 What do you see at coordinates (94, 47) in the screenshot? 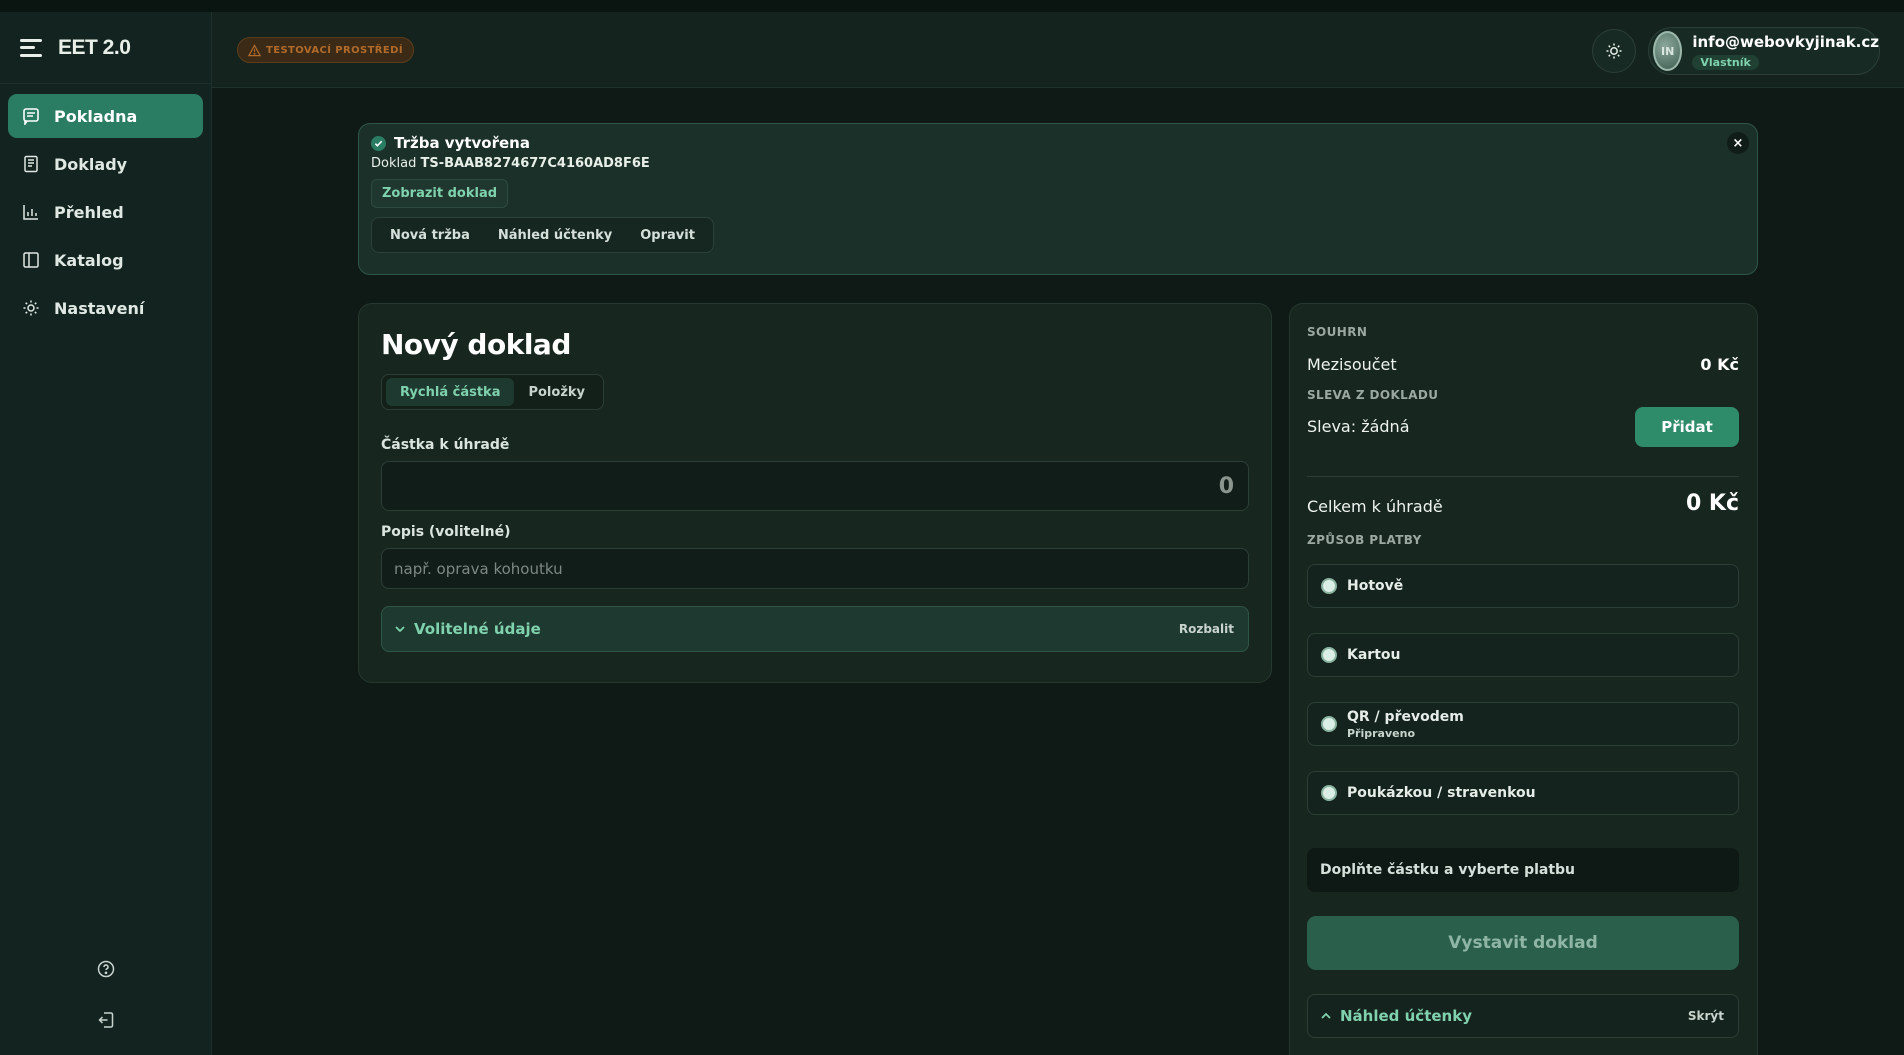
I see `app-name: EET 2.0` at bounding box center [94, 47].